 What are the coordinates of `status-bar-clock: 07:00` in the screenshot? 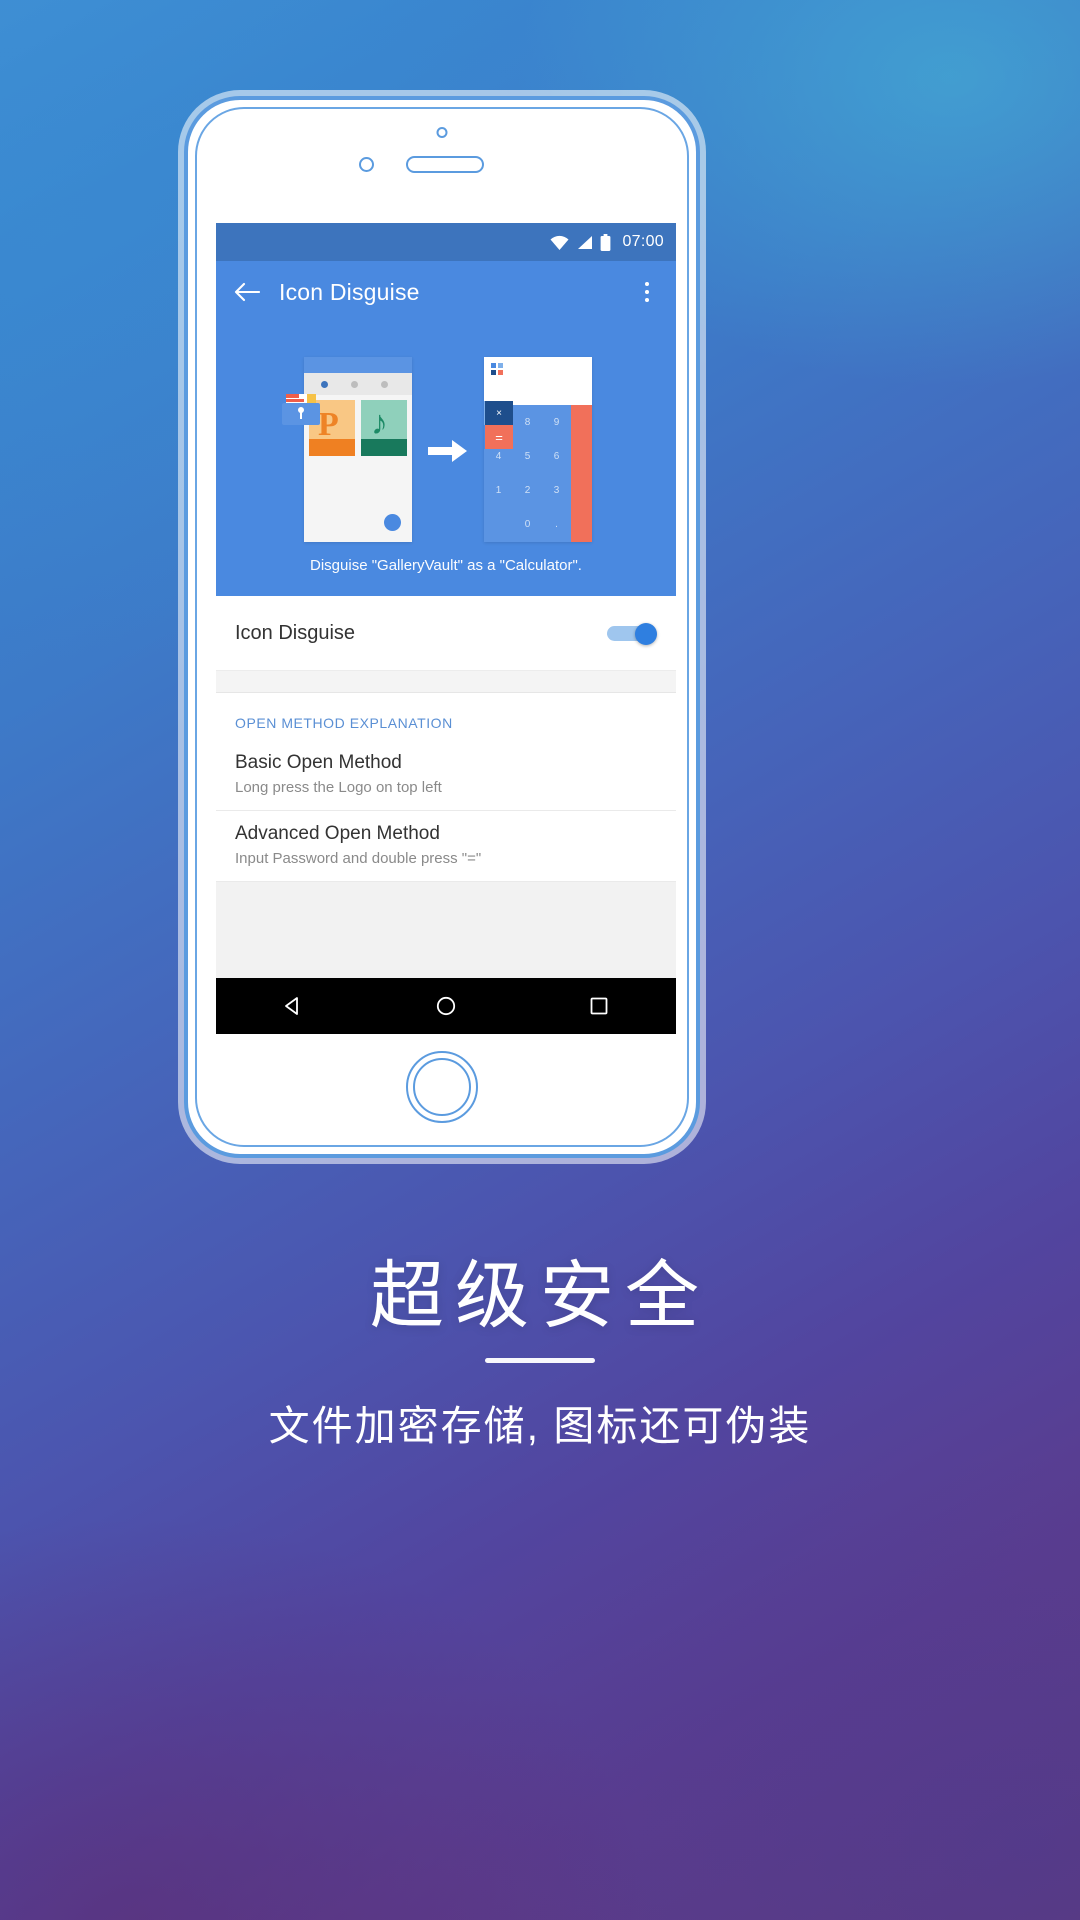 It's located at (643, 241).